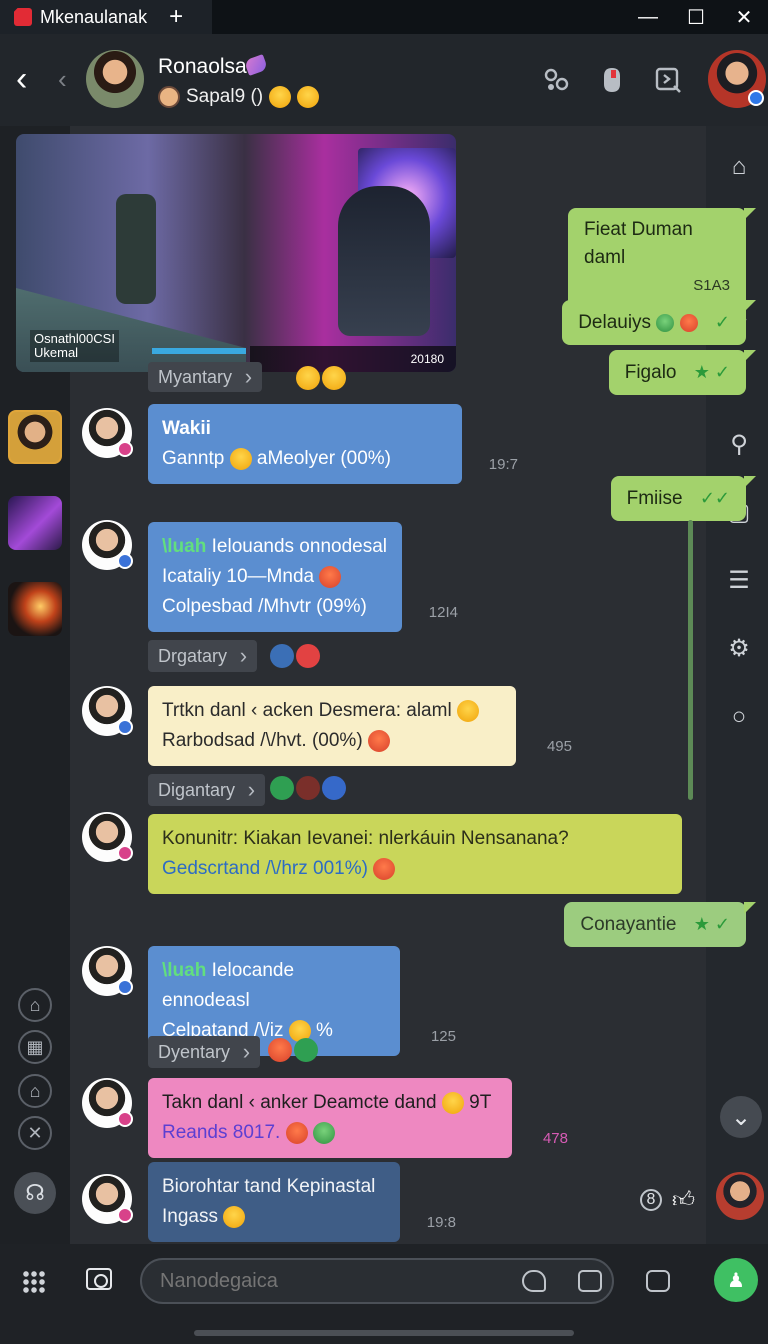 This screenshot has width=768, height=1344. Describe the element at coordinates (668, 80) in the screenshot. I see `search-chat-icon` at that location.